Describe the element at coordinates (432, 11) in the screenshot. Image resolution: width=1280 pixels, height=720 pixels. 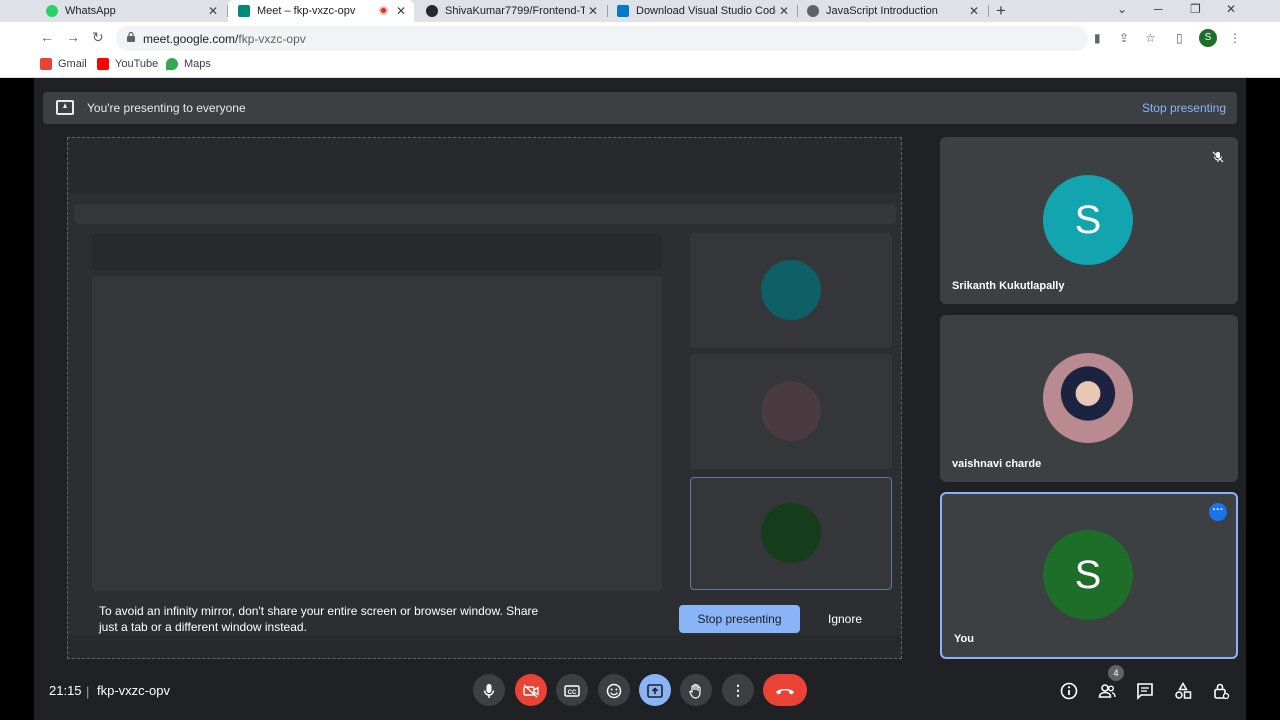
I see `github-icon` at that location.